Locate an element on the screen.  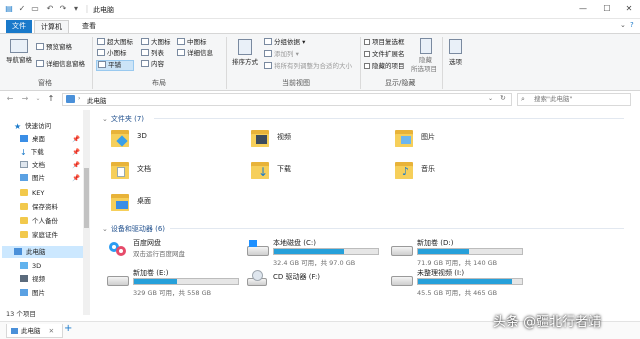
section-divider is located at coordinates (397, 228).